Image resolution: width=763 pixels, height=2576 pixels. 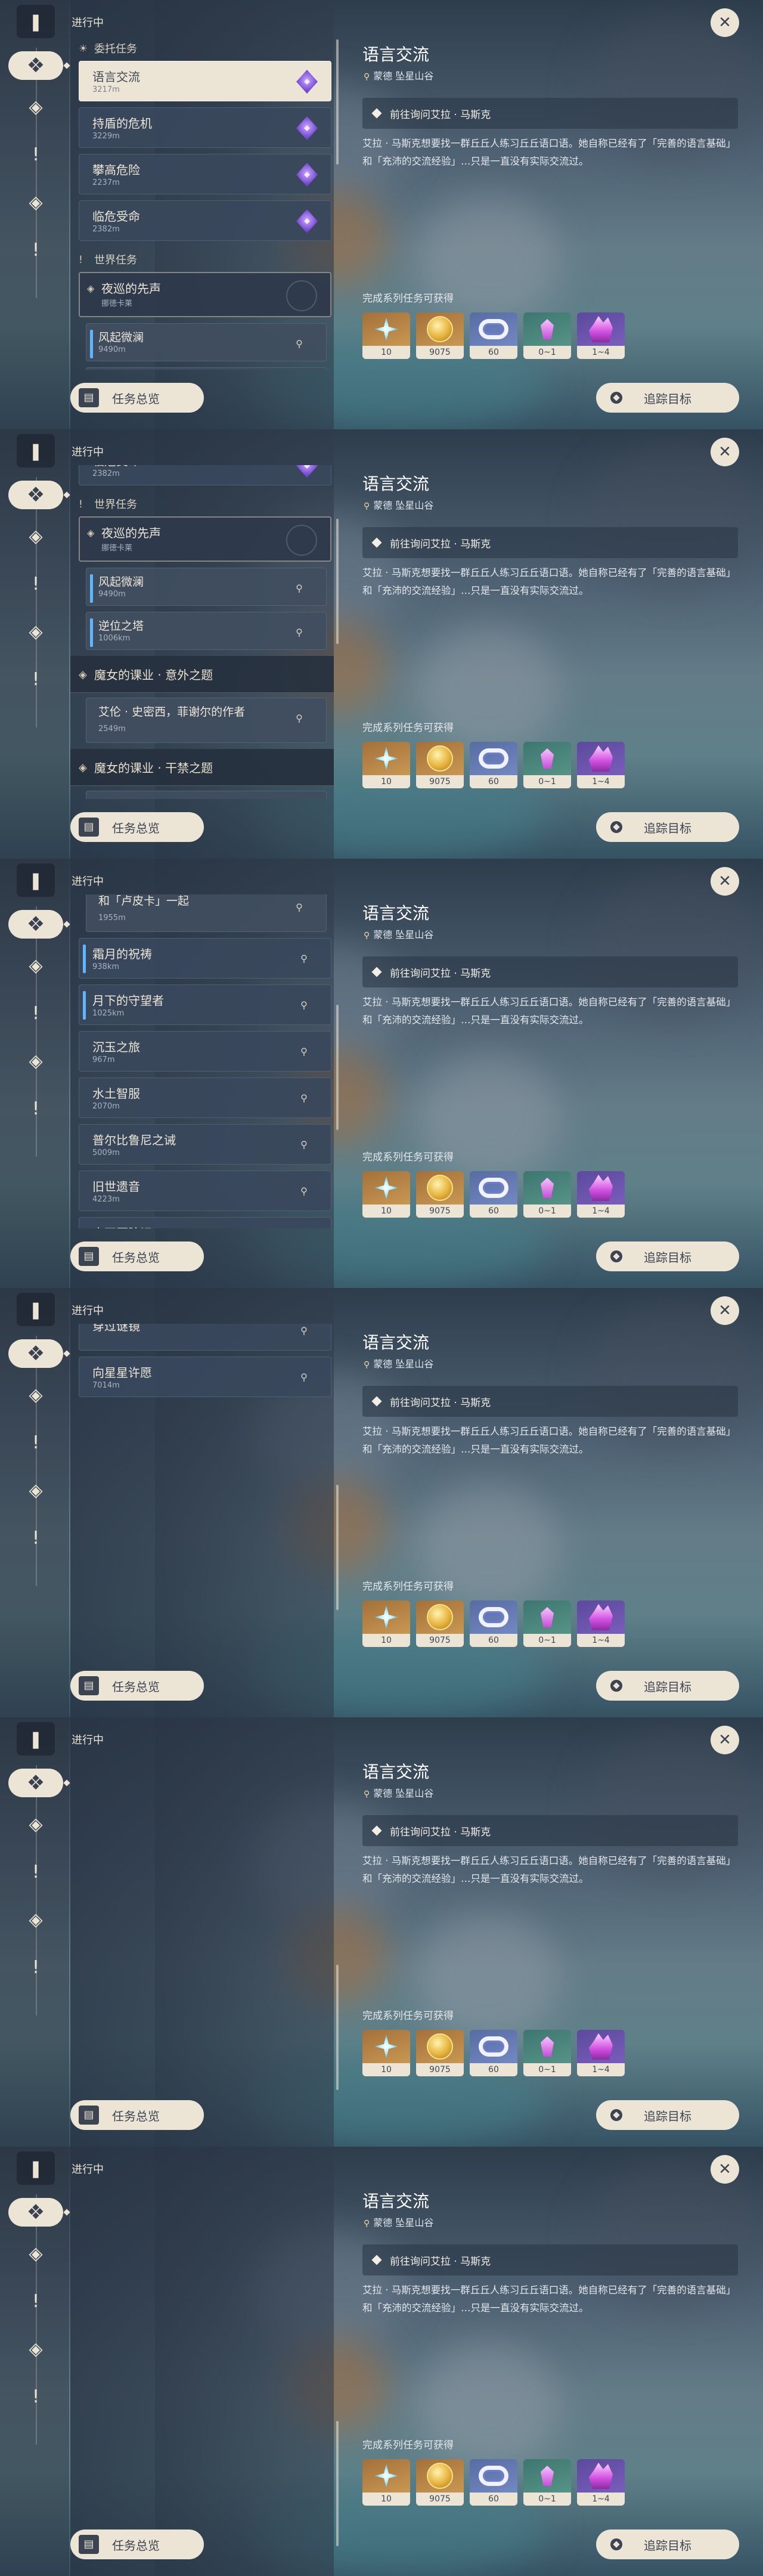 I want to click on quest-item-commission: 持盾的危机 3229m, so click(x=205, y=127).